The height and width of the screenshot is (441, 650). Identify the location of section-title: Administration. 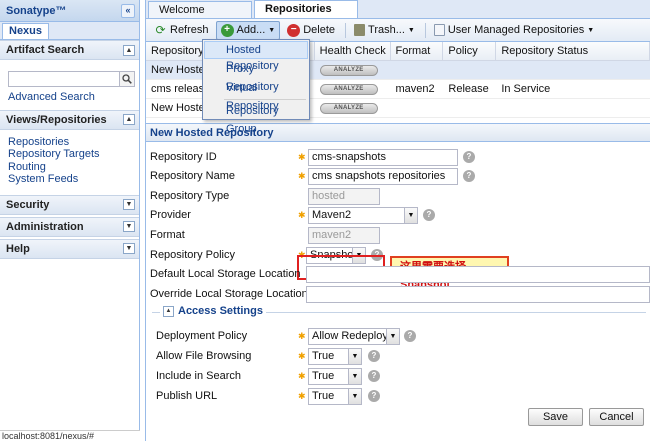
(45, 226).